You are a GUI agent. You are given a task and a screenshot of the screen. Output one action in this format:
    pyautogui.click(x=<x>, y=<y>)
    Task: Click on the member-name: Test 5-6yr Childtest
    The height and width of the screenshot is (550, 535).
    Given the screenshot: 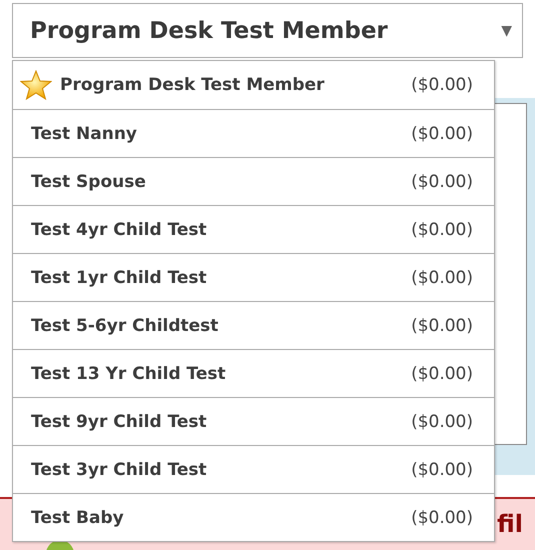 What is the action you would take?
    pyautogui.click(x=124, y=326)
    